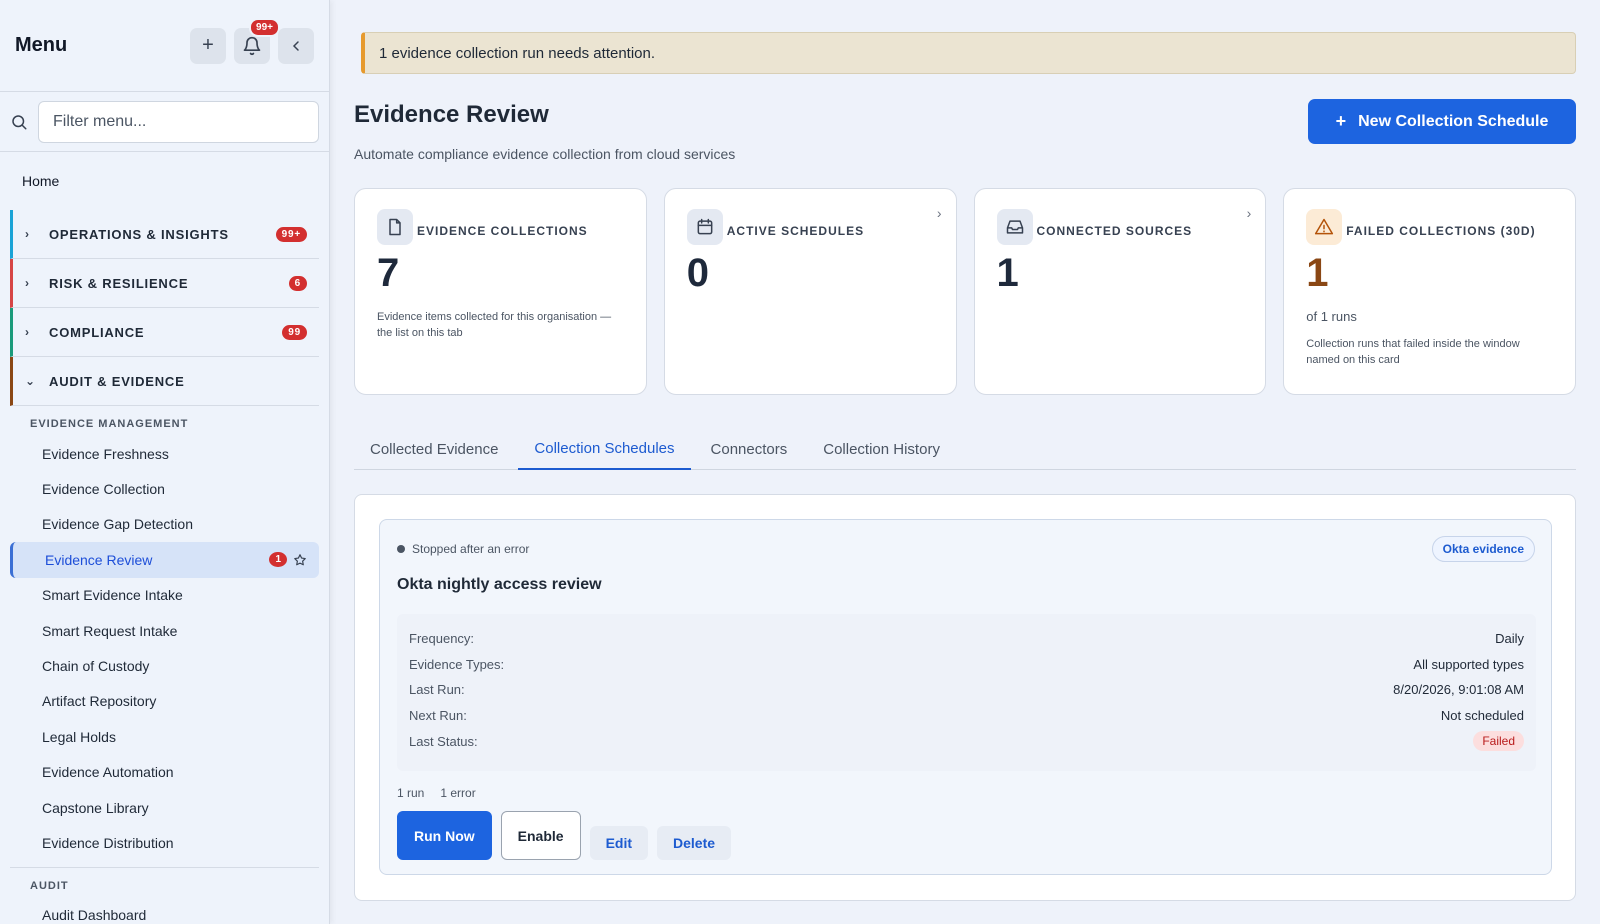 The width and height of the screenshot is (1600, 924). Describe the element at coordinates (1331, 316) in the screenshot. I see `card-of-runs: of 1 runs` at that location.